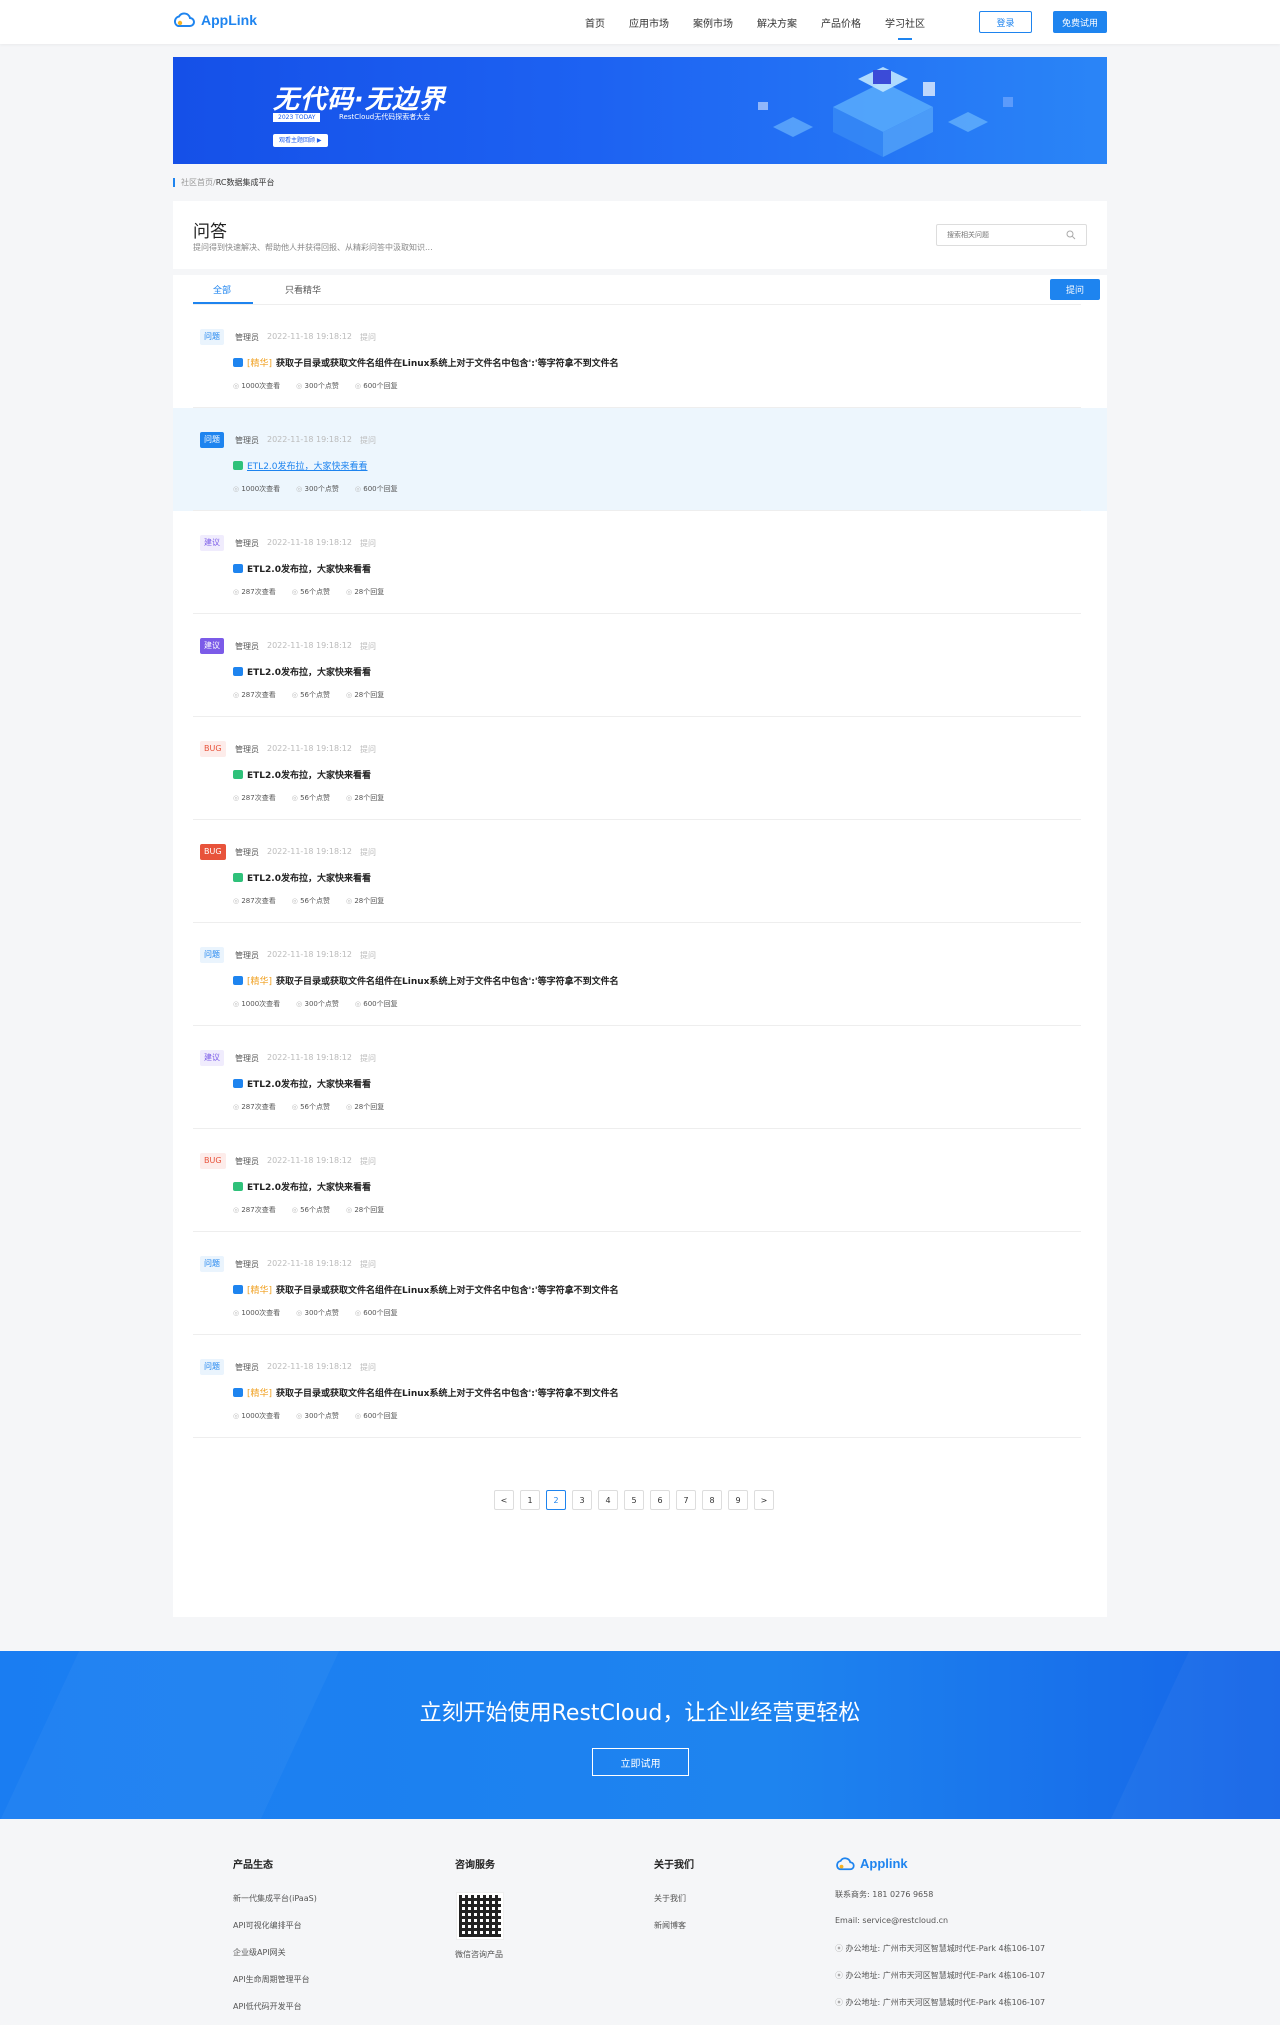 The image size is (1280, 2025). Describe the element at coordinates (713, 22) in the screenshot. I see `nav-case-market: 案例市场` at that location.